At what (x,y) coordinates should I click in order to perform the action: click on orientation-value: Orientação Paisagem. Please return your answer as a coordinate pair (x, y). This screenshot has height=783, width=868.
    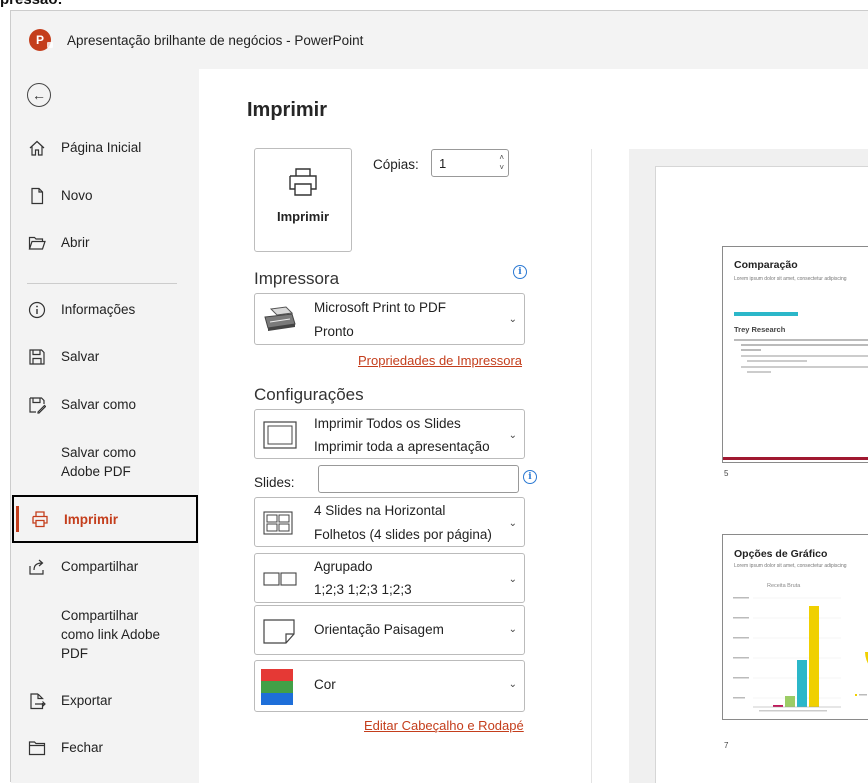
    Looking at the image, I should click on (379, 629).